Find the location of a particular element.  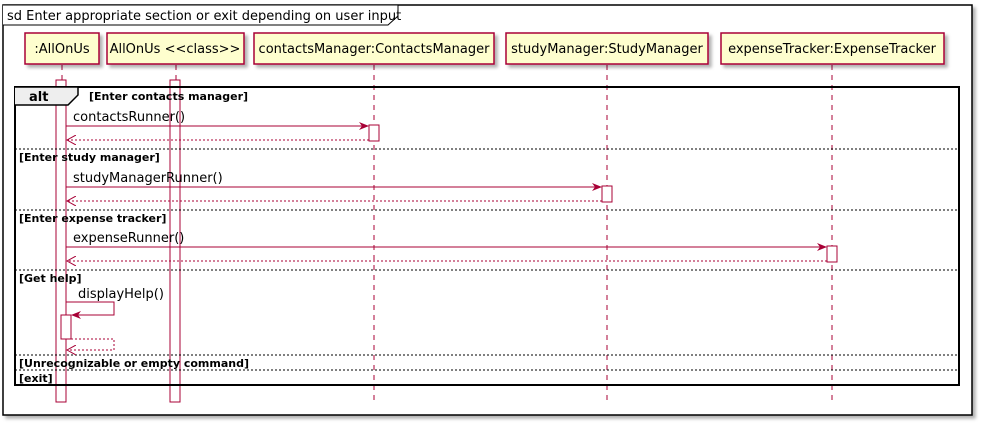

participant-study: studyManager:StudyManager is located at coordinates (607, 48).